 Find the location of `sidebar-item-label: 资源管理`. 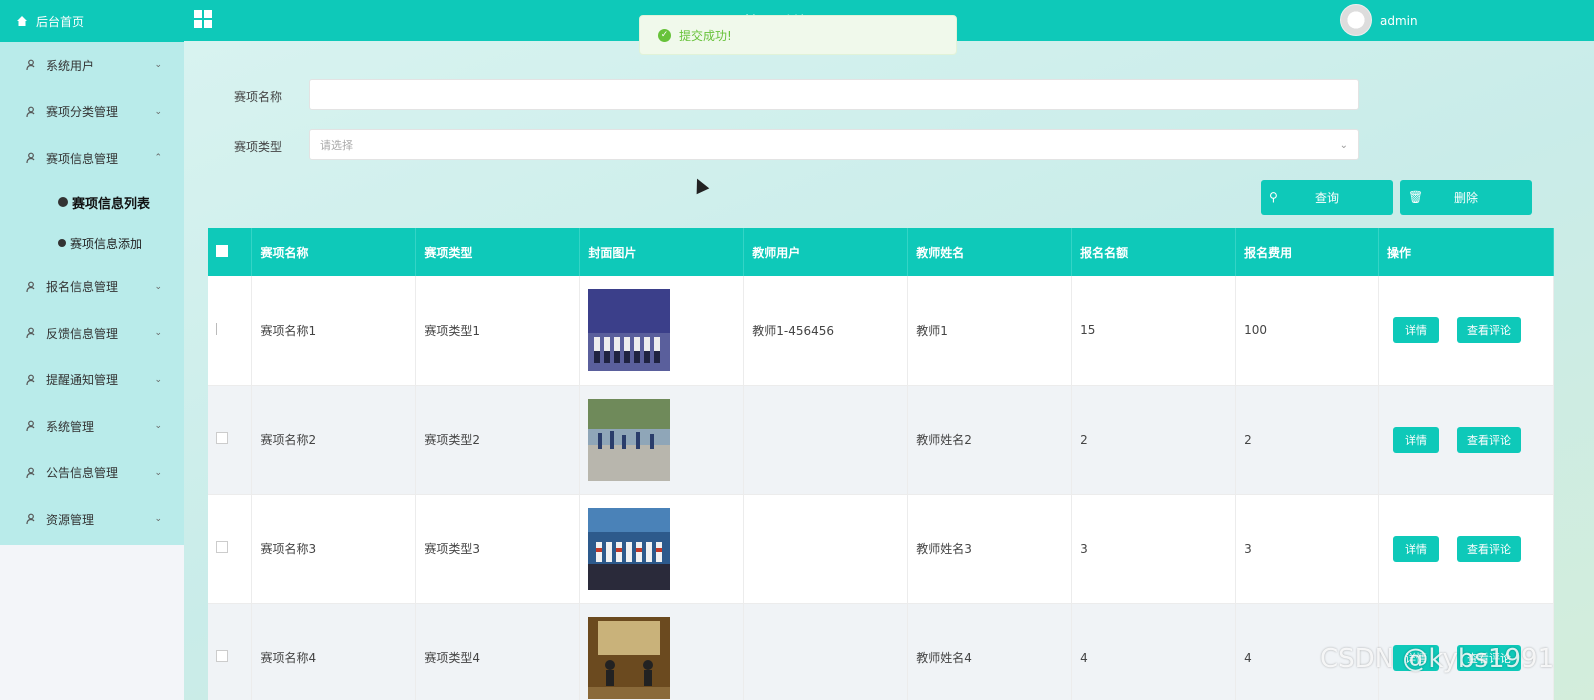

sidebar-item-label: 资源管理 is located at coordinates (70, 519).